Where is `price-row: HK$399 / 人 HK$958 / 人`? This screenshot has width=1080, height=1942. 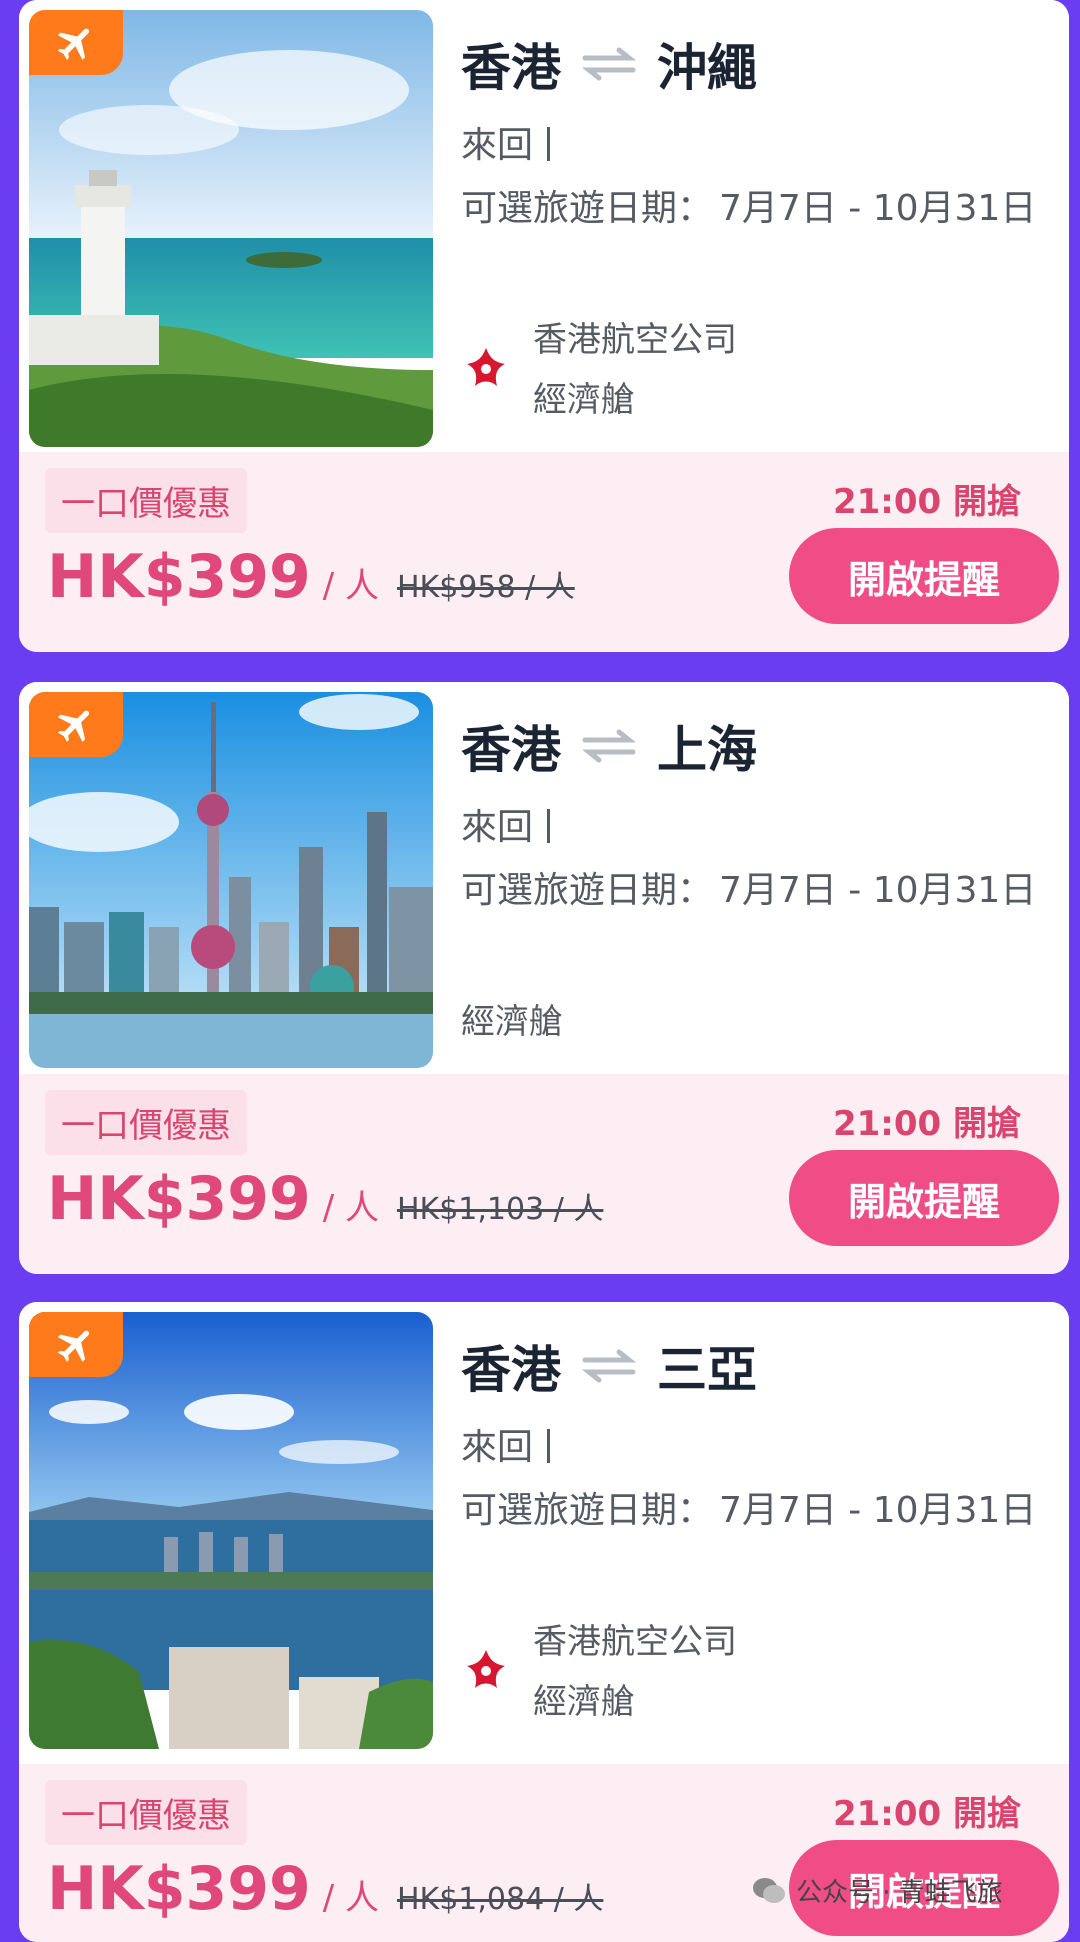
price-row: HK$399 / 人 HK$958 / 人 is located at coordinates (311, 577).